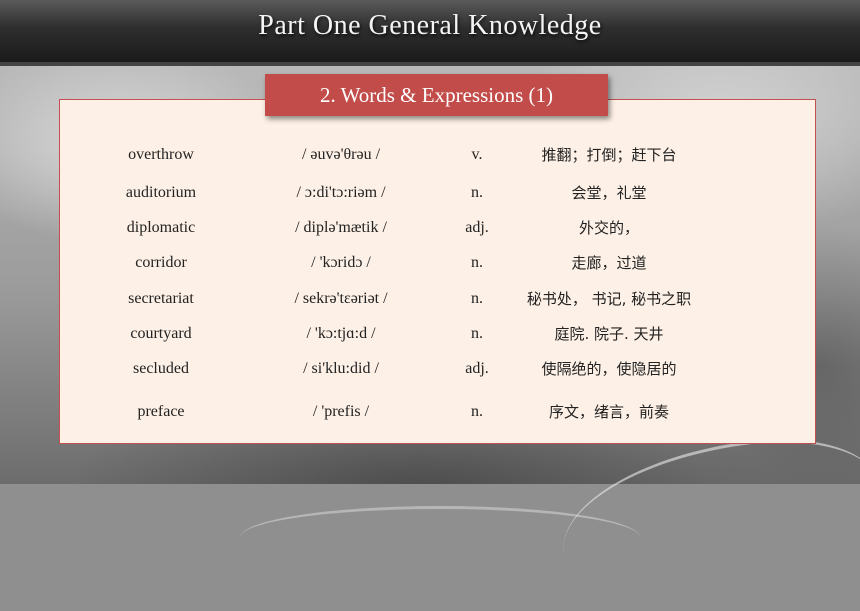  What do you see at coordinates (161, 154) in the screenshot?
I see `vocab-word: overthrow` at bounding box center [161, 154].